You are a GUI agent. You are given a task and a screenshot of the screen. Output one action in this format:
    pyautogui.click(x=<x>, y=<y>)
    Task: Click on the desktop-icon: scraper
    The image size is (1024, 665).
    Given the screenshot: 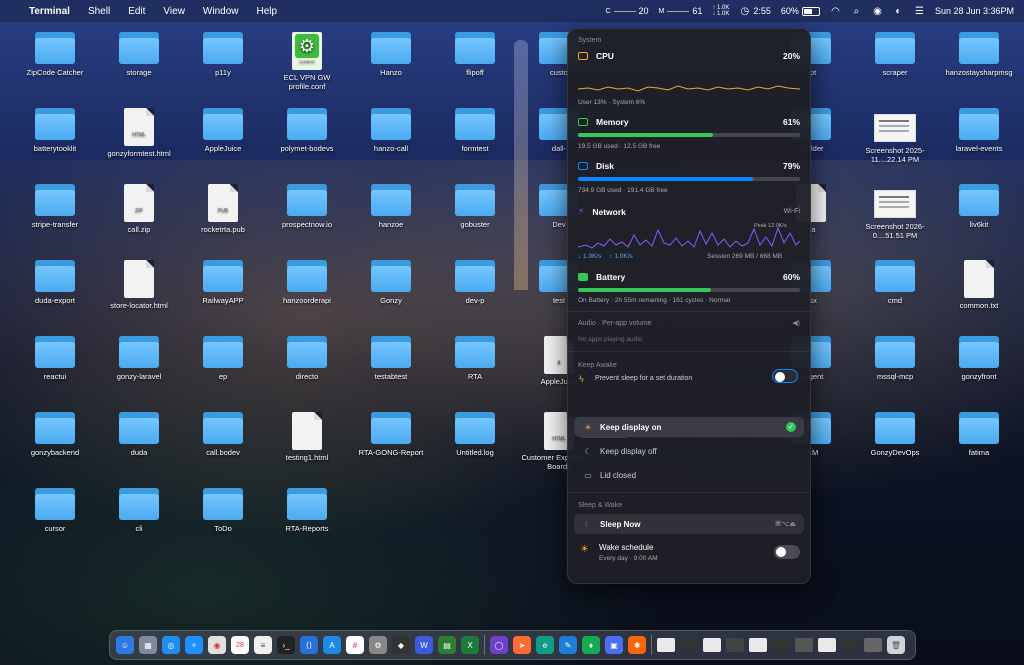 What is the action you would take?
    pyautogui.click(x=895, y=54)
    